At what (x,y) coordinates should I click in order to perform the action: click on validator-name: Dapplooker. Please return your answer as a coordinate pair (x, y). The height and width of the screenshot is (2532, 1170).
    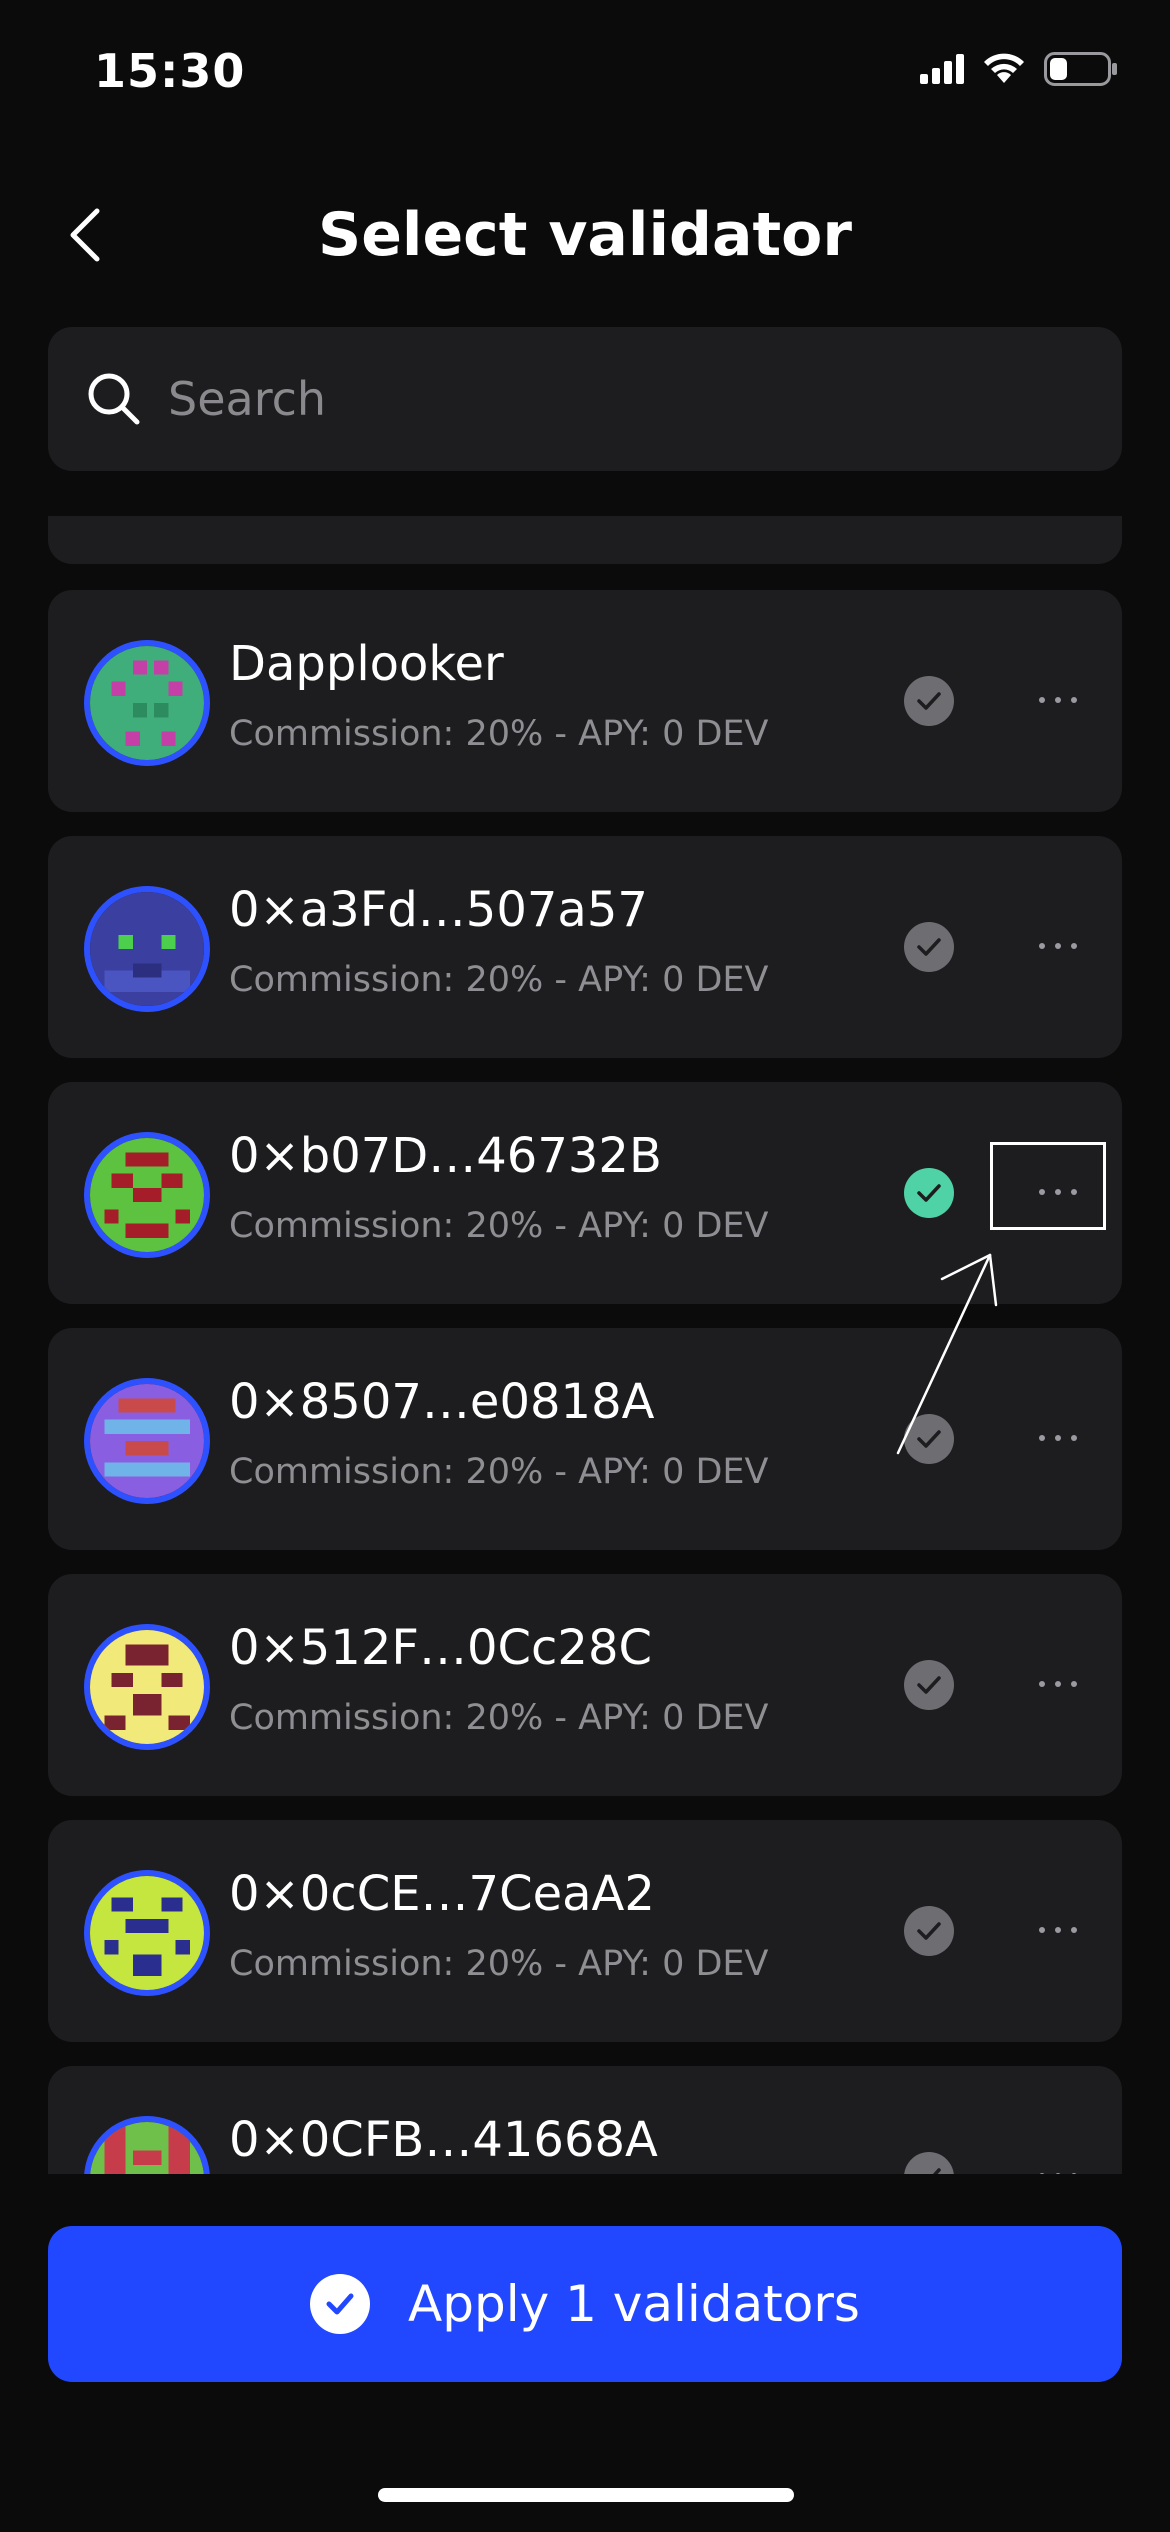
    Looking at the image, I should click on (366, 664).